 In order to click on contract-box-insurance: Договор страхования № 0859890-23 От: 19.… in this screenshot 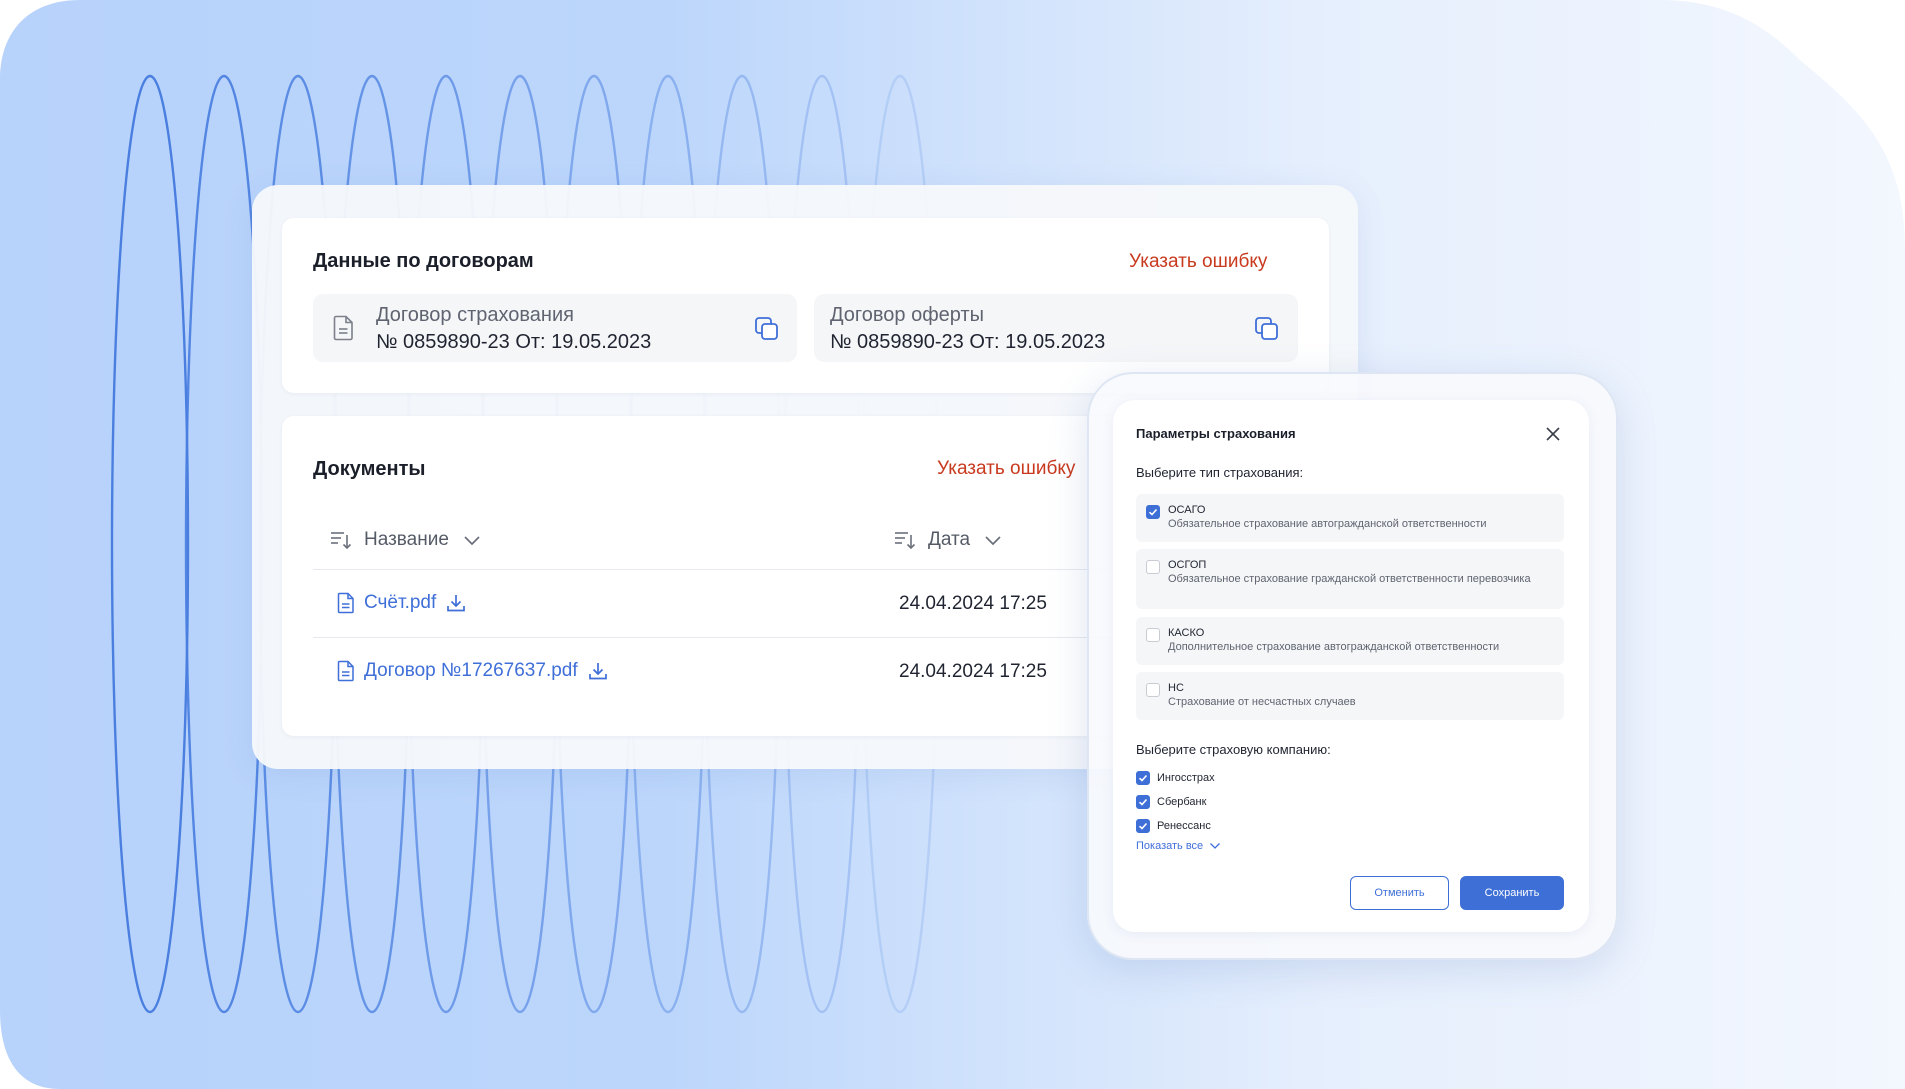, I will do `click(555, 328)`.